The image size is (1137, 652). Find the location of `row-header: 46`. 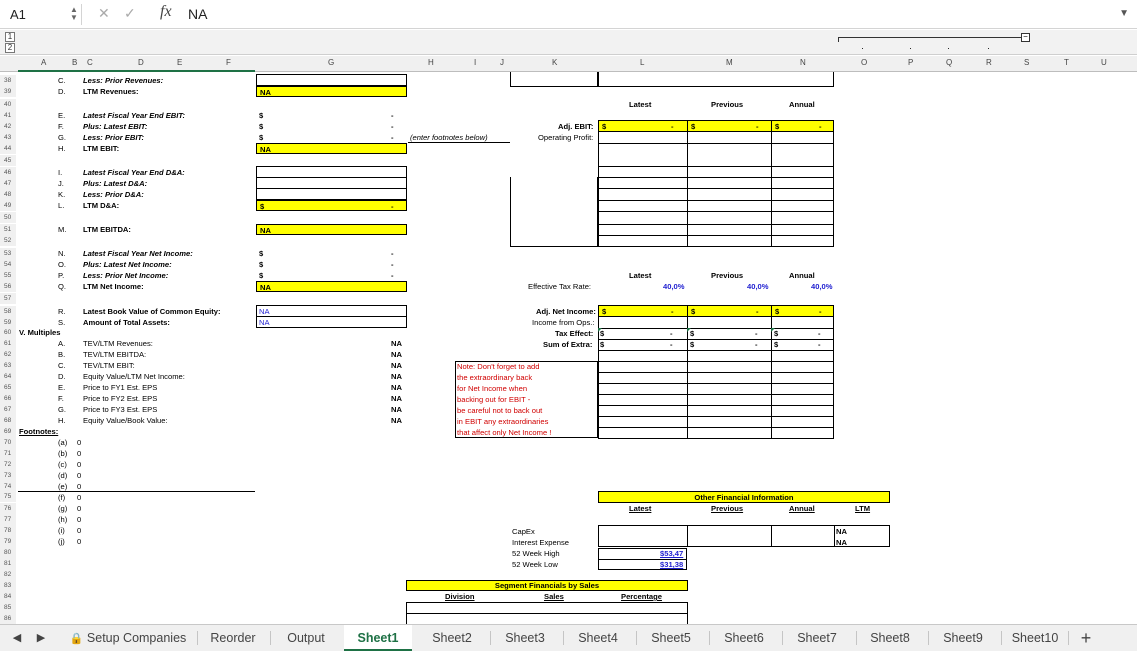

row-header: 46 is located at coordinates (8, 172).